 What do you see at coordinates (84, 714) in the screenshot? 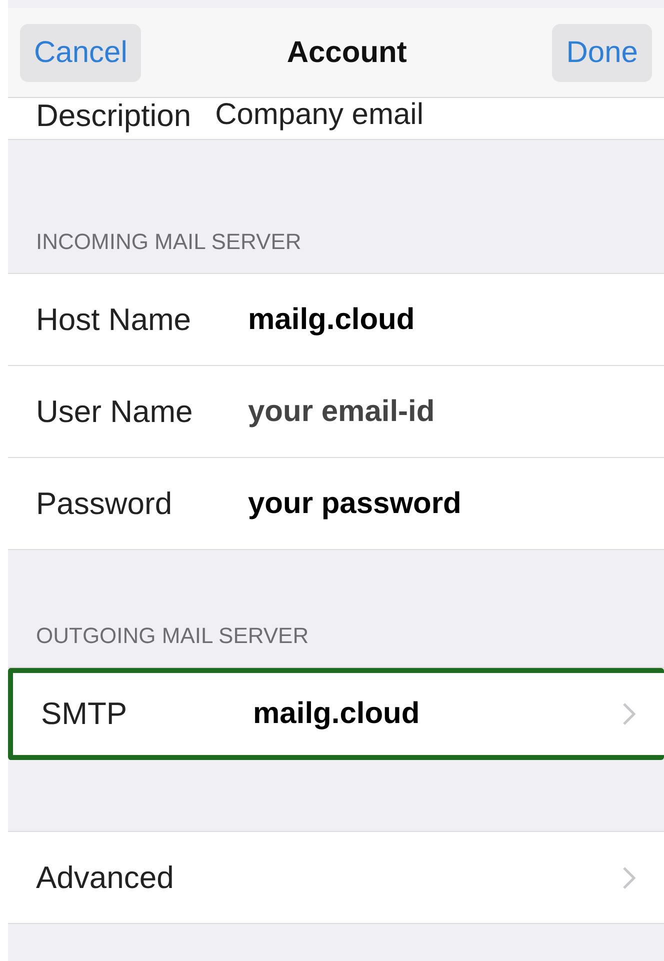
I see `row-label: SMTP` at bounding box center [84, 714].